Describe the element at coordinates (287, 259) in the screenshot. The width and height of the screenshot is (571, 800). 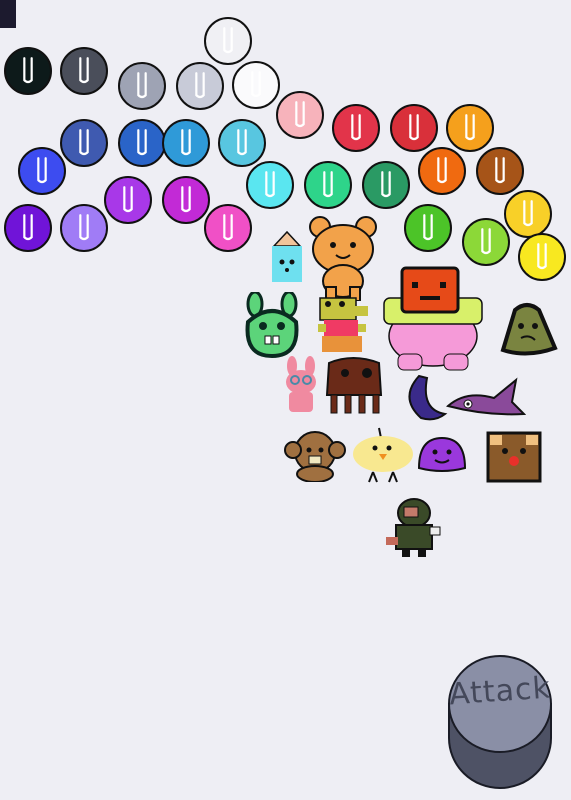
I see `cyan-block-monster` at that location.